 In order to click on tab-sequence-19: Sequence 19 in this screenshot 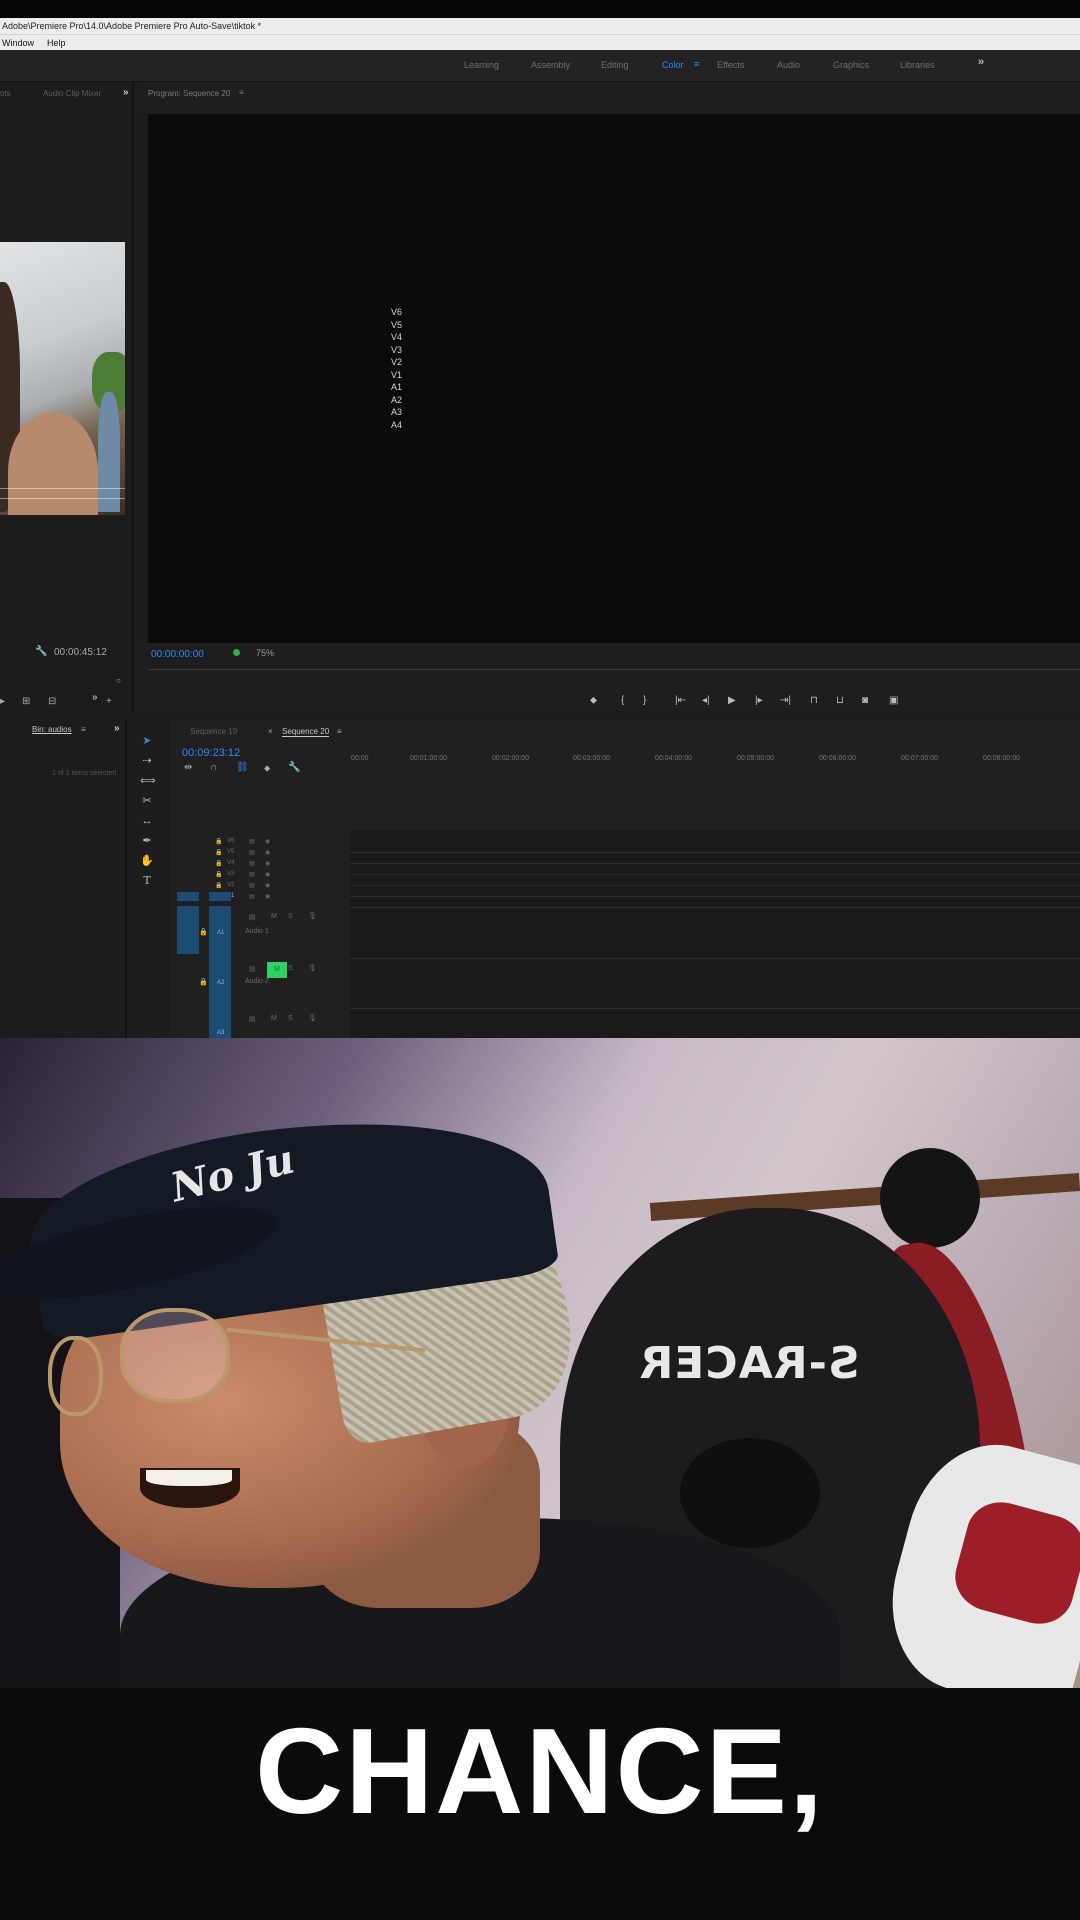, I will do `click(213, 731)`.